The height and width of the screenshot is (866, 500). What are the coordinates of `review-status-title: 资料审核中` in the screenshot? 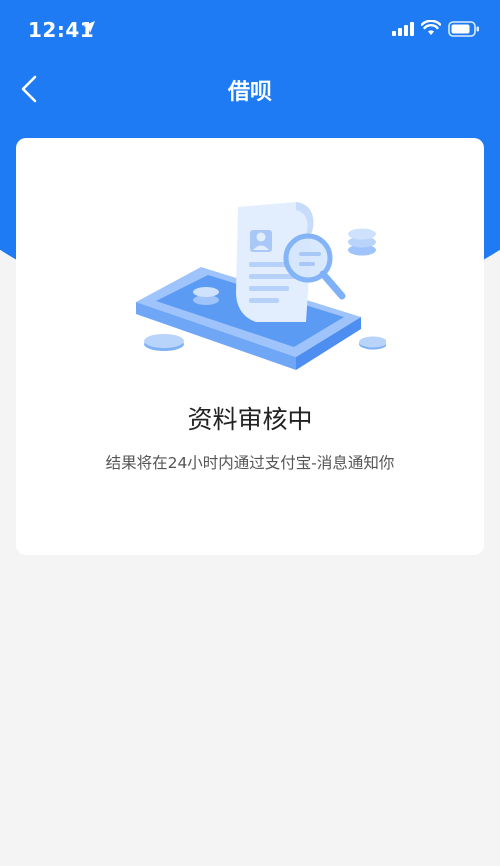 It's located at (250, 419).